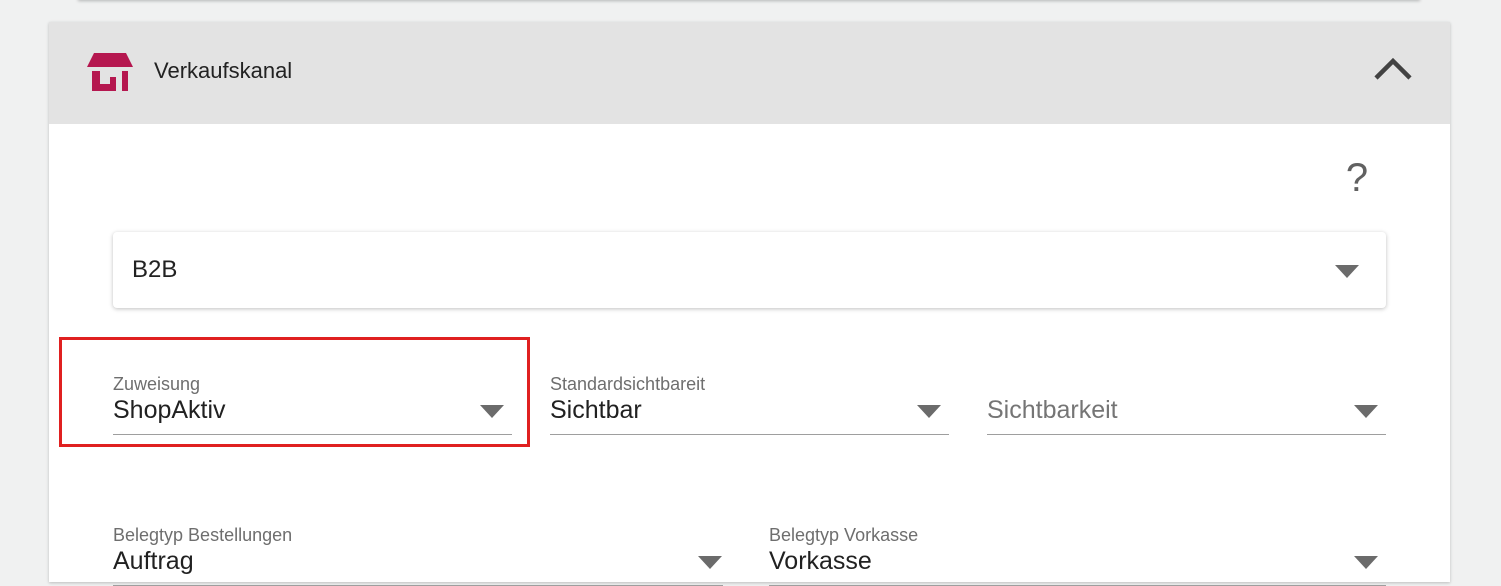 The width and height of the screenshot is (1501, 586). I want to click on belegtyp-vorkasse-label: Belegtyp Vorkasse, so click(844, 535).